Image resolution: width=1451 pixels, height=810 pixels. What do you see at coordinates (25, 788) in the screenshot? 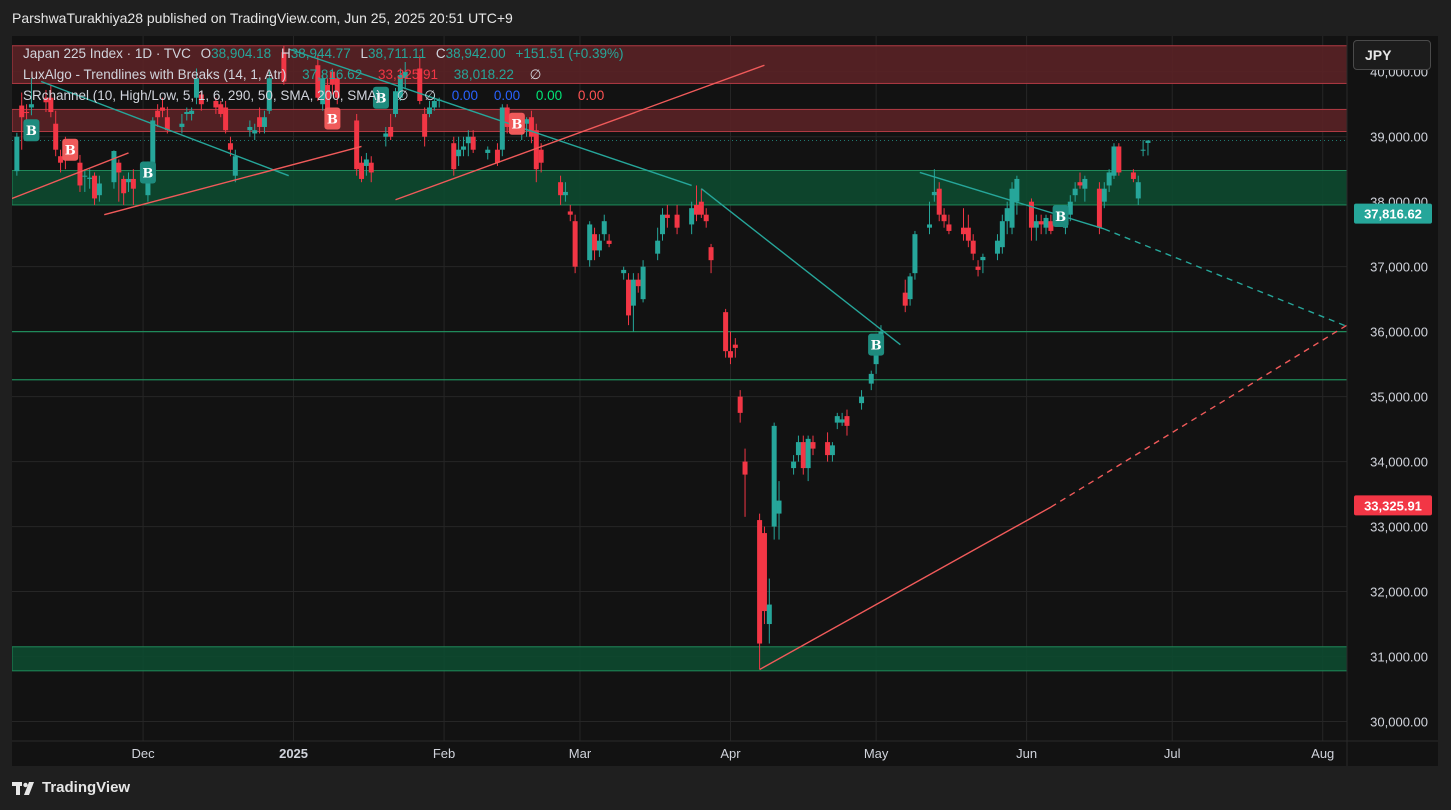
I see `tradingview-logo-icon` at bounding box center [25, 788].